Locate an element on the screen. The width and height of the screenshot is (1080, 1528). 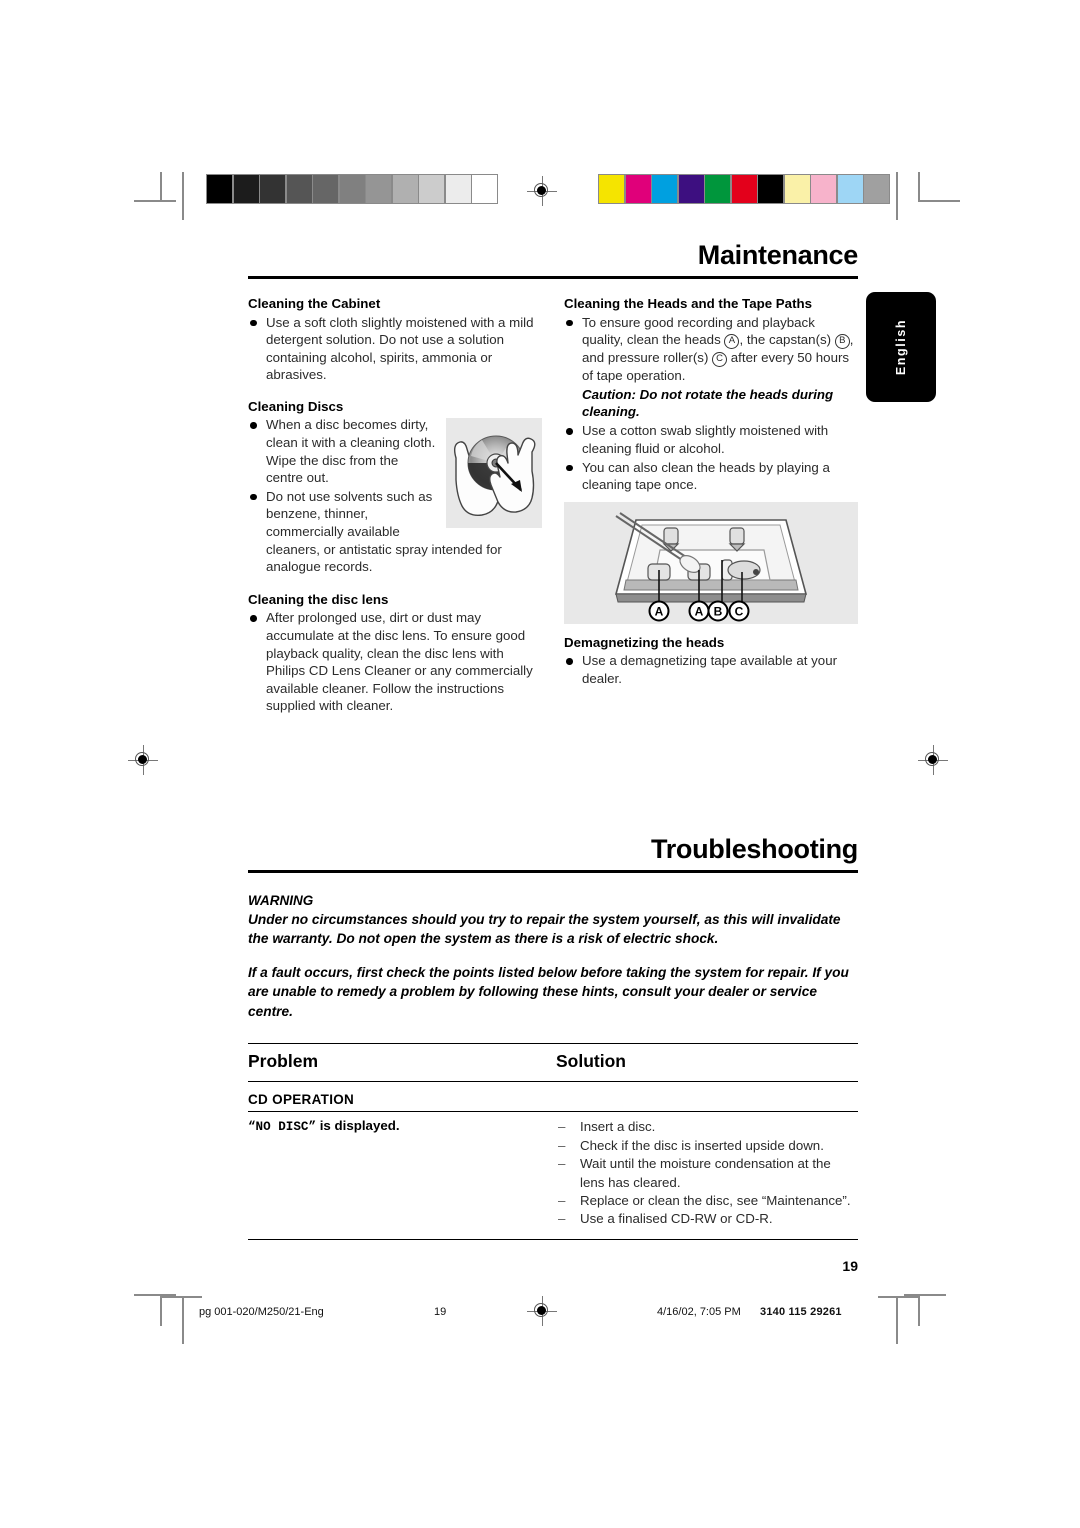
group-label-cd-operation: CD OPERATION is located at coordinates (301, 1100).